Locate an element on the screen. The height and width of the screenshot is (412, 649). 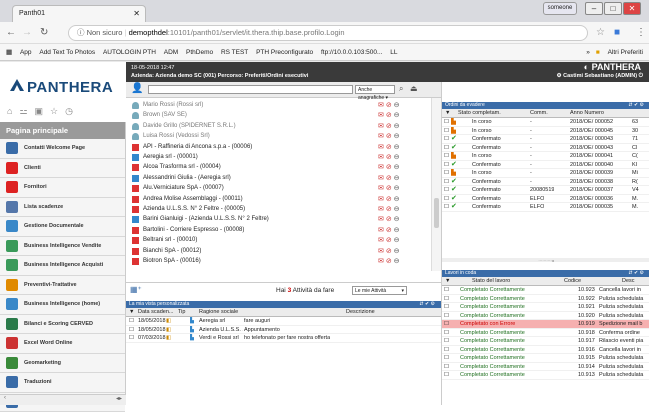
order-row: ☐✔Confermato-2018/OE/ 000038R( is located at coordinates (545, 182).